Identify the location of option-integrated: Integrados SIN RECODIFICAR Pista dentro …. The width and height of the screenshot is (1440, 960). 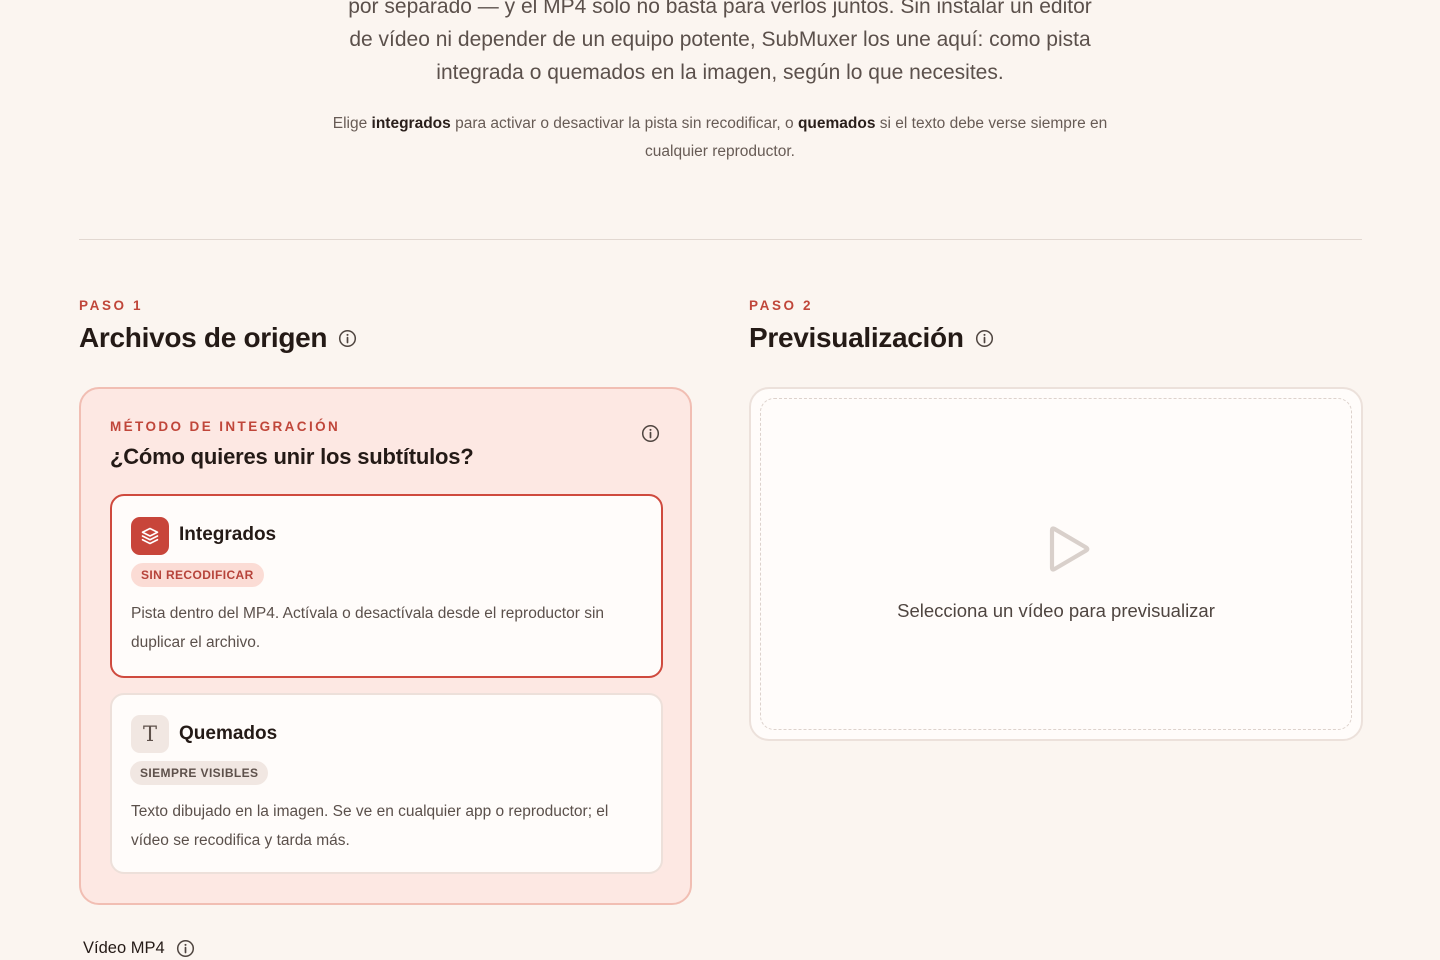
(386, 586).